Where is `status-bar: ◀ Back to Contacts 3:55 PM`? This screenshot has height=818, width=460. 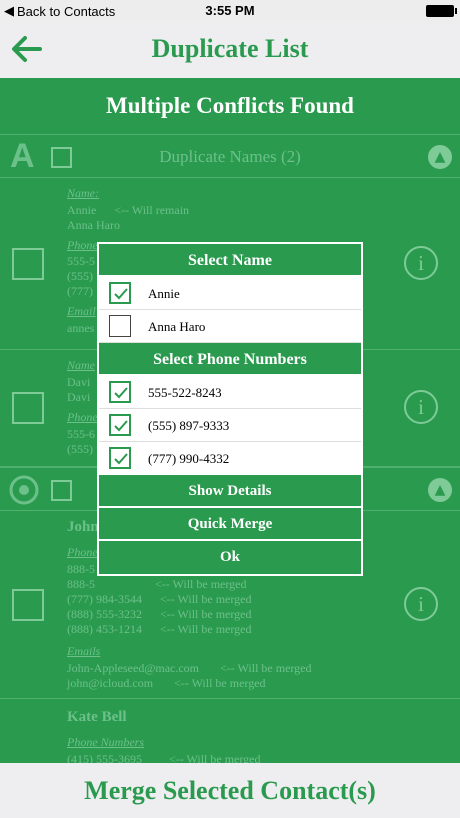 status-bar: ◀ Back to Contacts 3:55 PM is located at coordinates (230, 11).